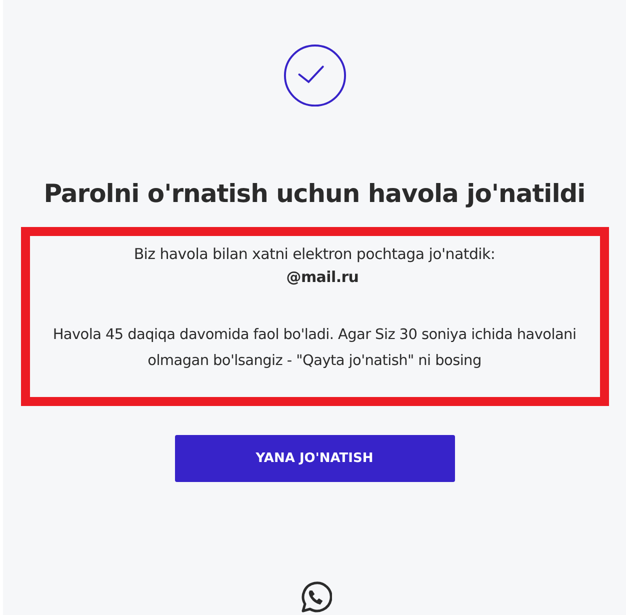  I want to click on info-message: Havola 45 daqiqa davomida faol bo'ladi. Agar Siz 30 soniya ichida havolani olmagan bo'lsangiz - "Qayta jo'natish" ni bosing, so click(315, 349).